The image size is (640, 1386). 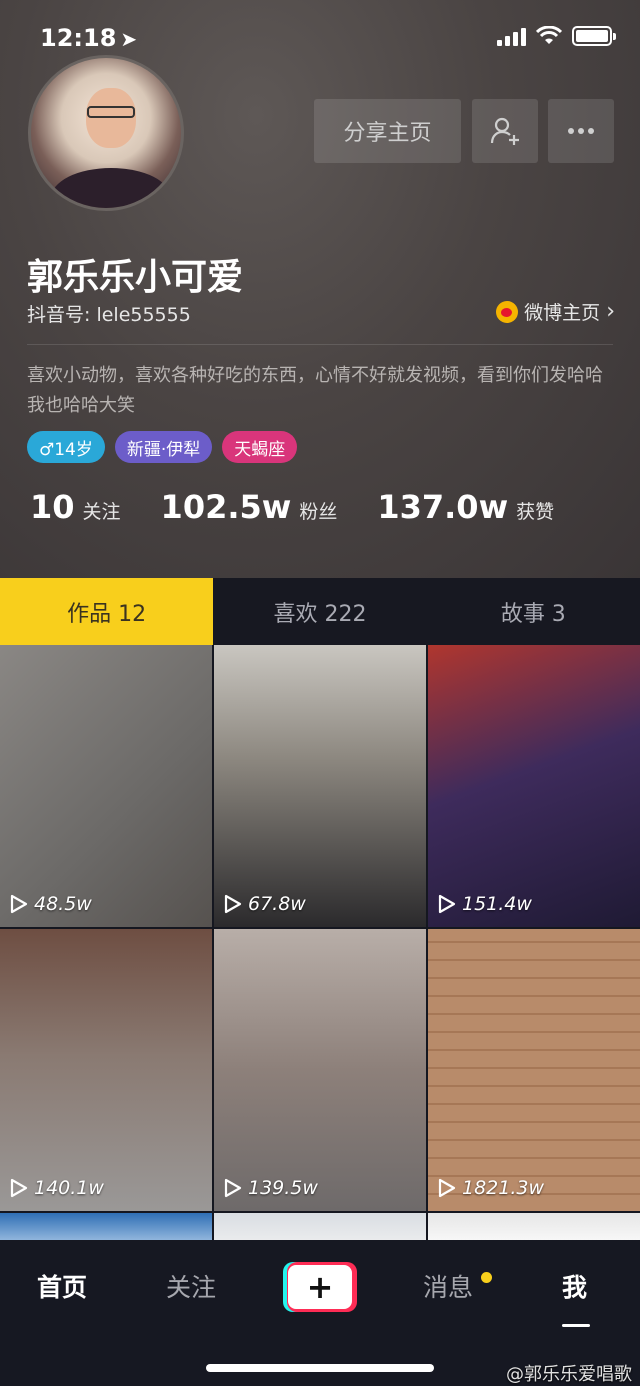 What do you see at coordinates (101, 512) in the screenshot?
I see `following-label: 关注` at bounding box center [101, 512].